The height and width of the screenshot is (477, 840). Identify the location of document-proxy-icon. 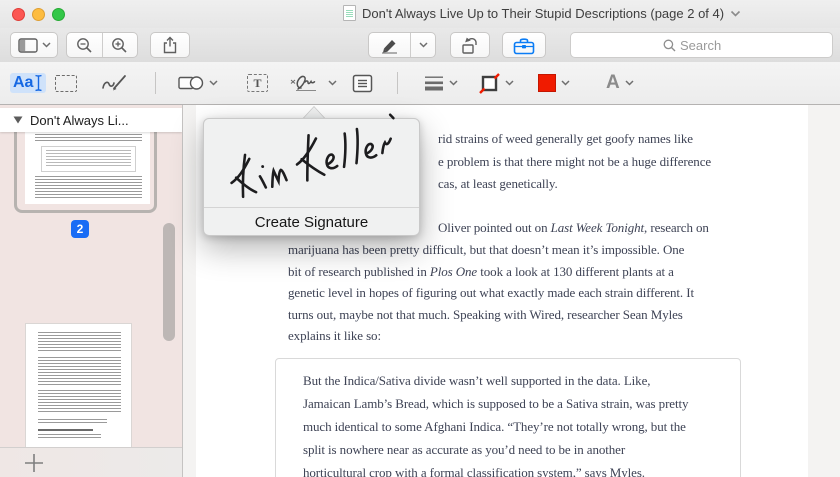
(349, 13).